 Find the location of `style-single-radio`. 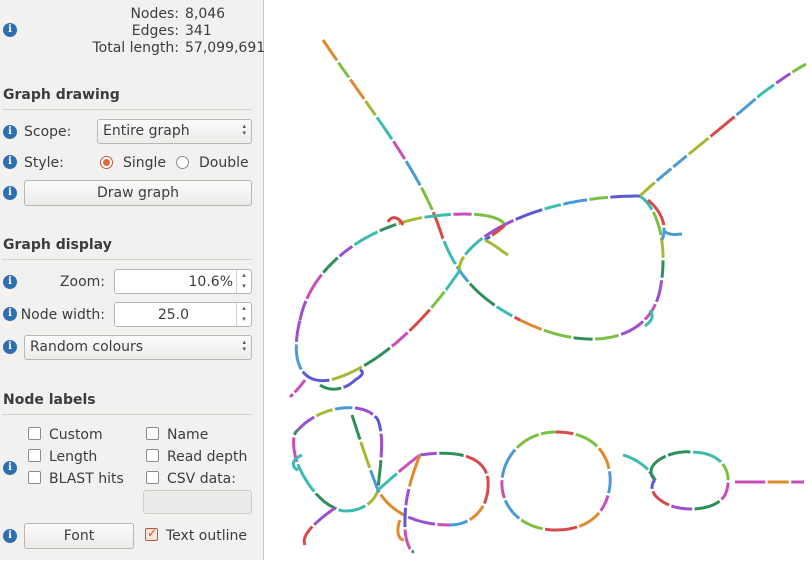

style-single-radio is located at coordinates (106, 162).